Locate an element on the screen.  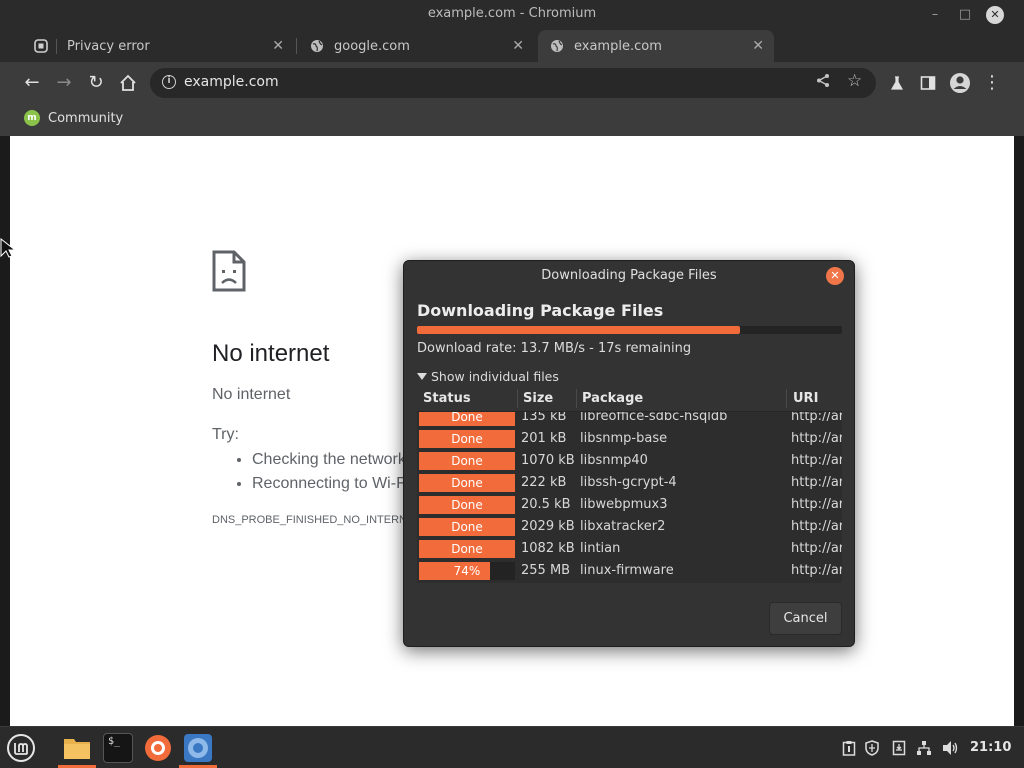
clipboard-icon is located at coordinates (849, 750).